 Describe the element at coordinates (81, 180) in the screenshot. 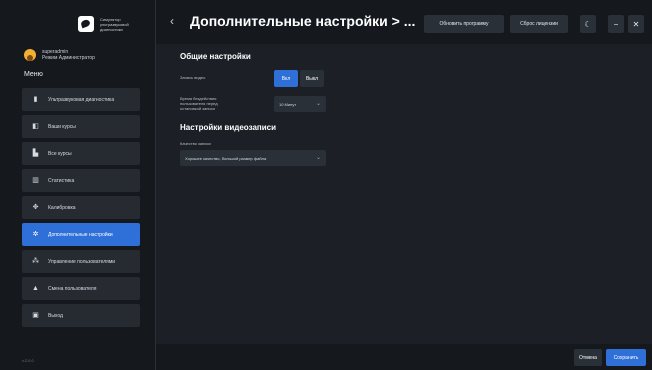

I see `sidebar-item-statistics: ▥ Статистика` at that location.